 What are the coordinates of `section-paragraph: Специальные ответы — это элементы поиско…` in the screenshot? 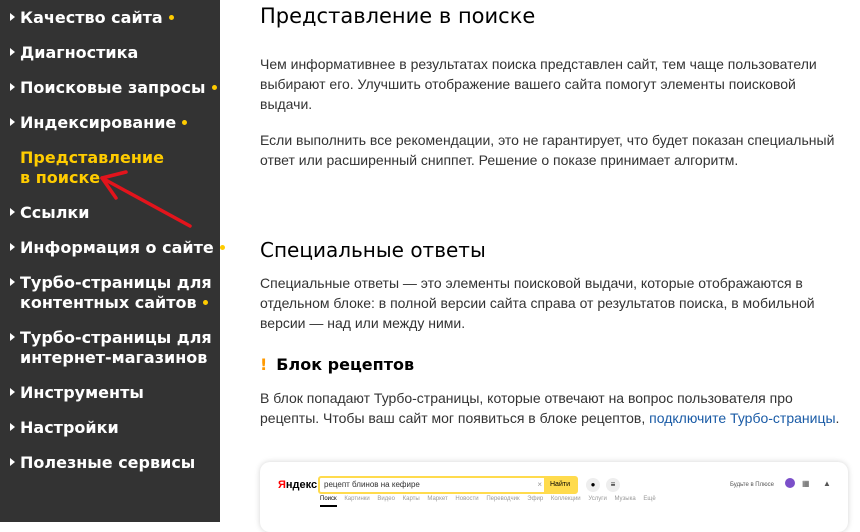 It's located at (537, 303).